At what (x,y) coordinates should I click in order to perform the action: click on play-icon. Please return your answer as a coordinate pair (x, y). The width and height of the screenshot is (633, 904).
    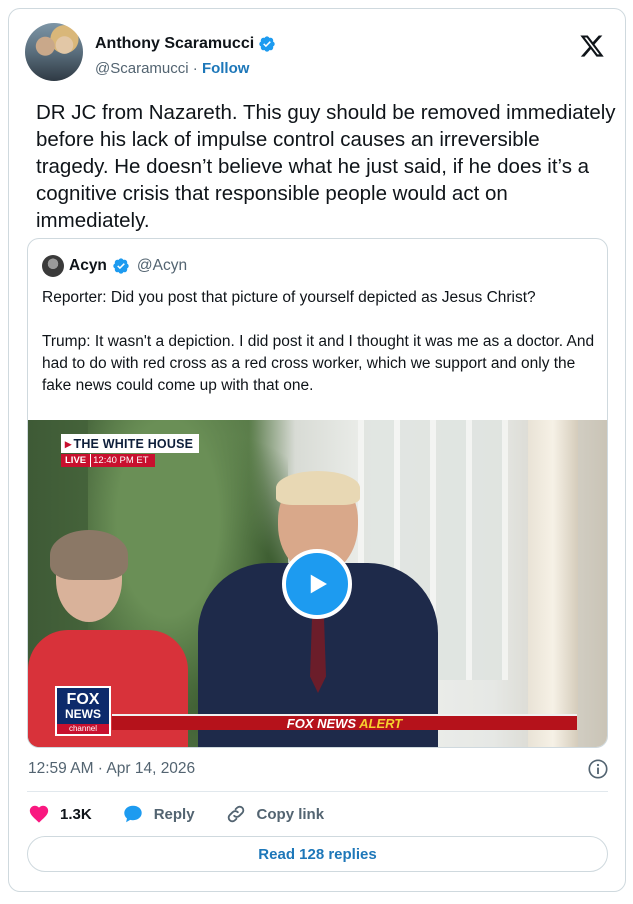
    Looking at the image, I should click on (318, 584).